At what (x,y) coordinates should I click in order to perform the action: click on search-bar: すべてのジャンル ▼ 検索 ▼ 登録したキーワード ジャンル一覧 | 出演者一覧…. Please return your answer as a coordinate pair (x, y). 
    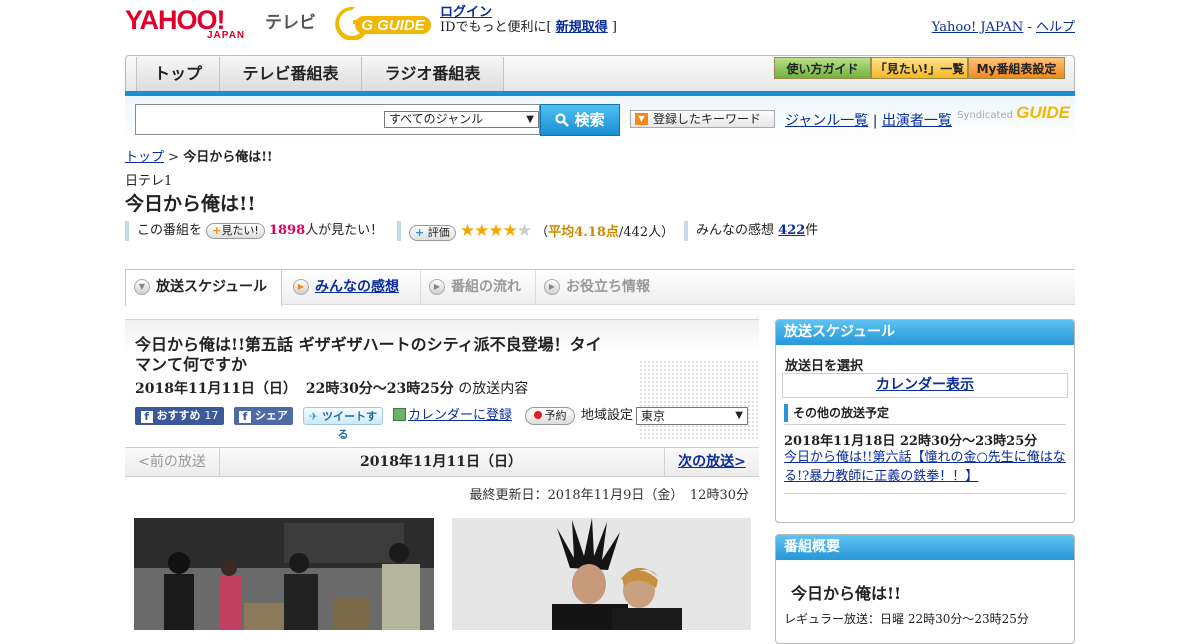
    Looking at the image, I should click on (600, 118).